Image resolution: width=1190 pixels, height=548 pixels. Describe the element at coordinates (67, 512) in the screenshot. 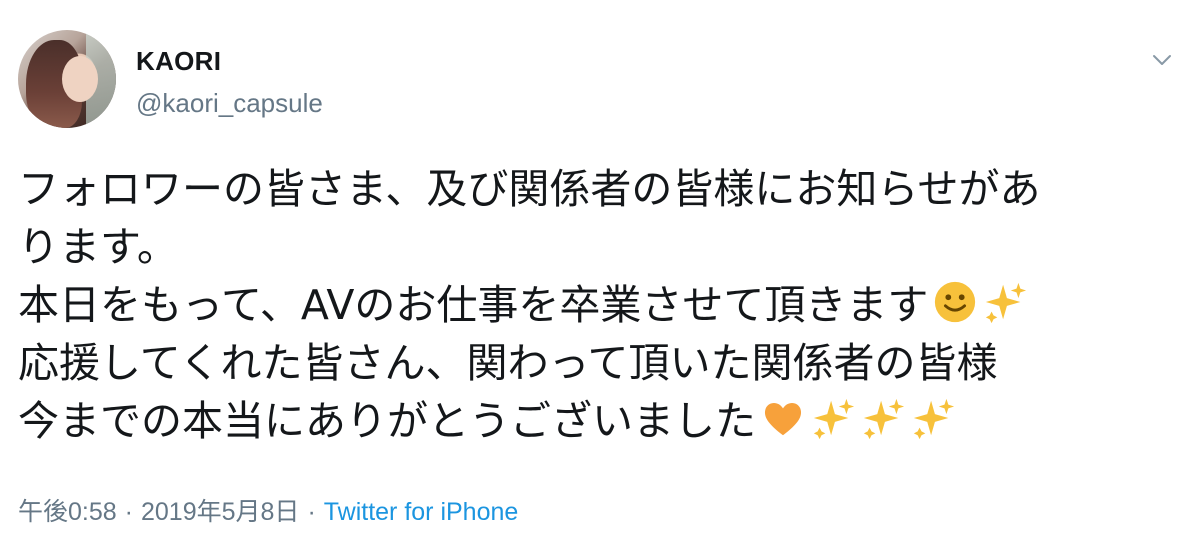

I see `tweet-time: 午後0:58` at that location.